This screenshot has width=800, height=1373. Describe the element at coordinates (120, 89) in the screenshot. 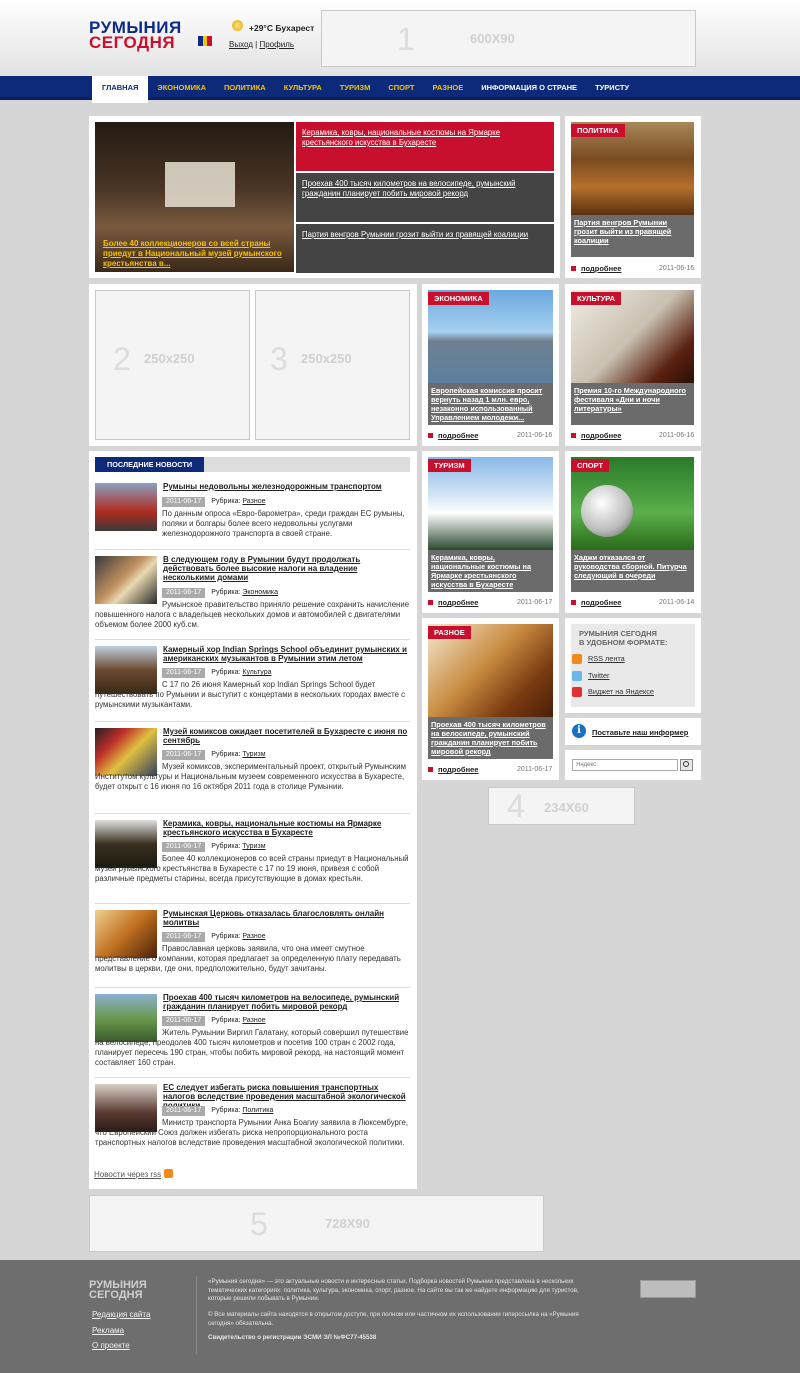

I see `nav-item-home: ГЛАВНАЯ` at that location.